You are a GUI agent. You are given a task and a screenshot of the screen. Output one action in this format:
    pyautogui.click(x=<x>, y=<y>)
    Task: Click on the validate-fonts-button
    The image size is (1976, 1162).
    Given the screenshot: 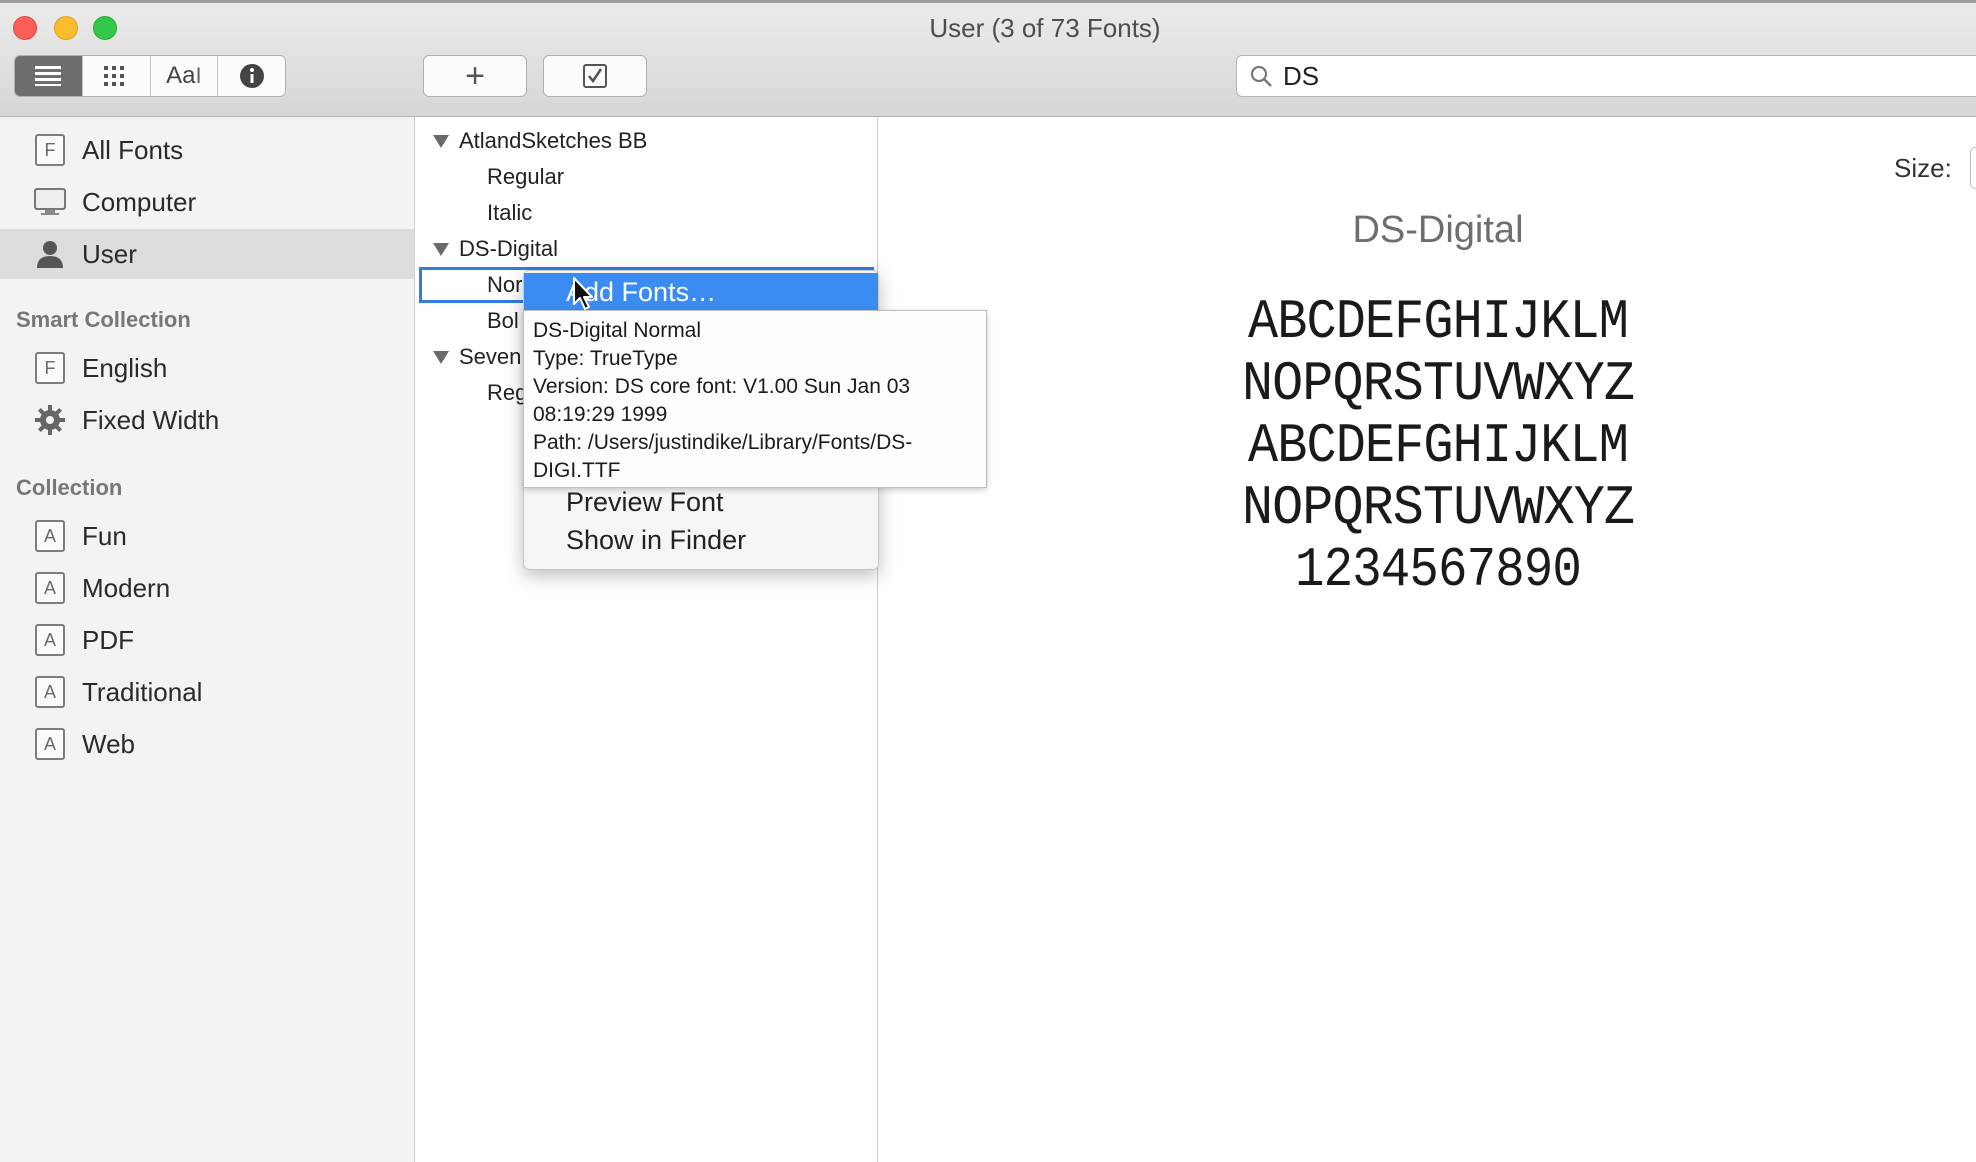 What is the action you would take?
    pyautogui.click(x=595, y=76)
    